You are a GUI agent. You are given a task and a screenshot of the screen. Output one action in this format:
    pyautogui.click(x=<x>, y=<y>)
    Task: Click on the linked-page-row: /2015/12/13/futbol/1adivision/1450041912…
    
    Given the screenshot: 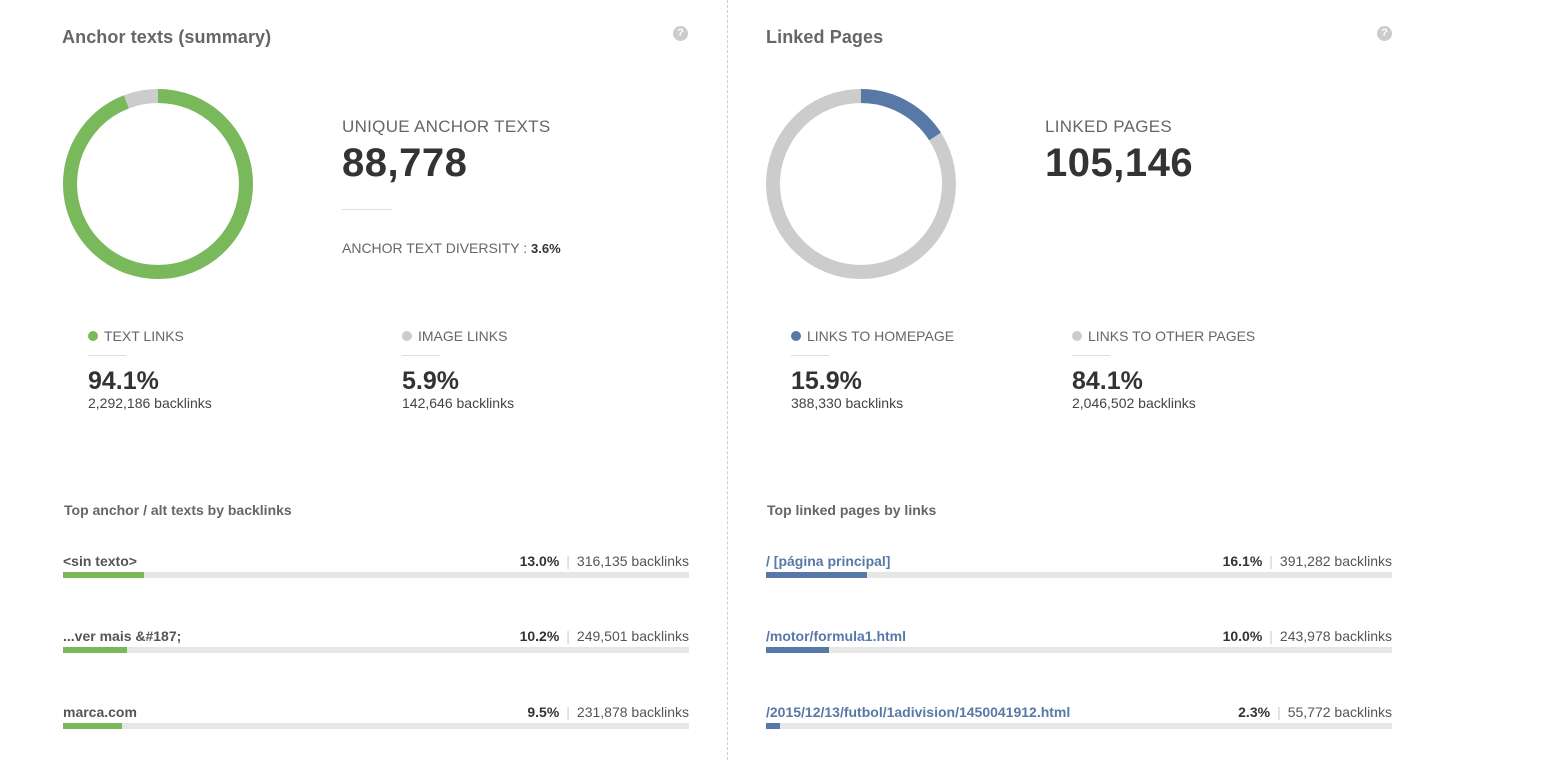 What is the action you would take?
    pyautogui.click(x=1079, y=720)
    